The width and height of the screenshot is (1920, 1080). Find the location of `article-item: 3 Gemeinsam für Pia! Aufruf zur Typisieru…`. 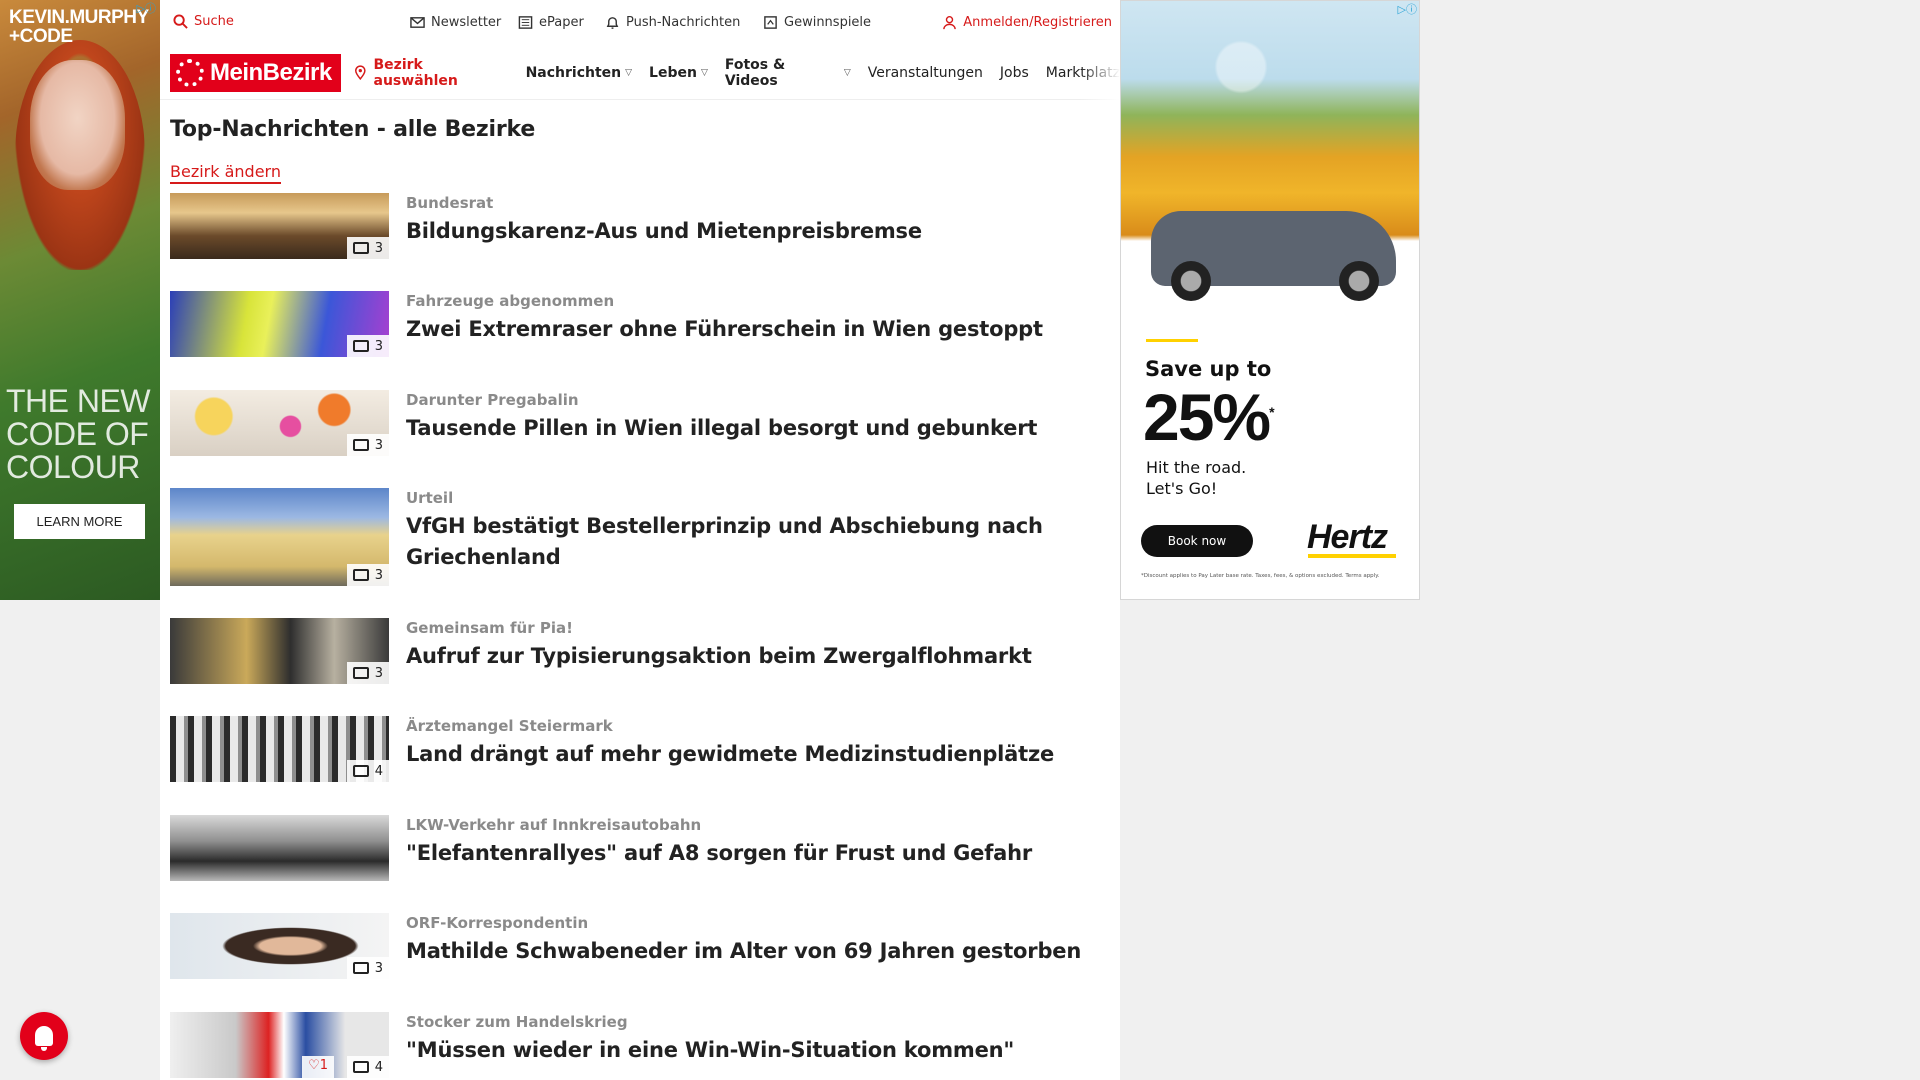

article-item: 3 Gemeinsam für Pia! Aufruf zur Typisieru… is located at coordinates (640, 651).